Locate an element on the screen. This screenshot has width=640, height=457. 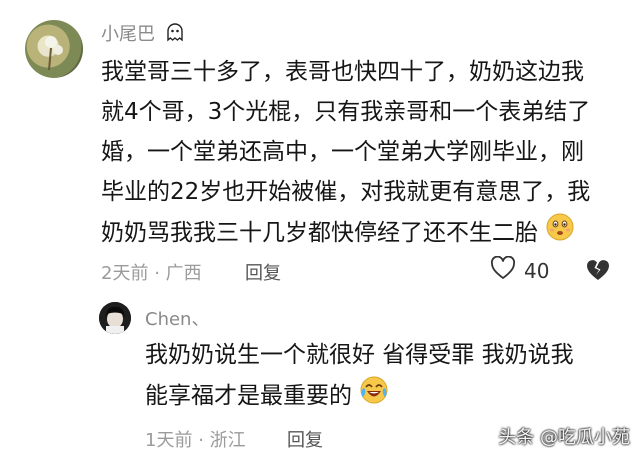
username: 小尾巴 is located at coordinates (143, 33).